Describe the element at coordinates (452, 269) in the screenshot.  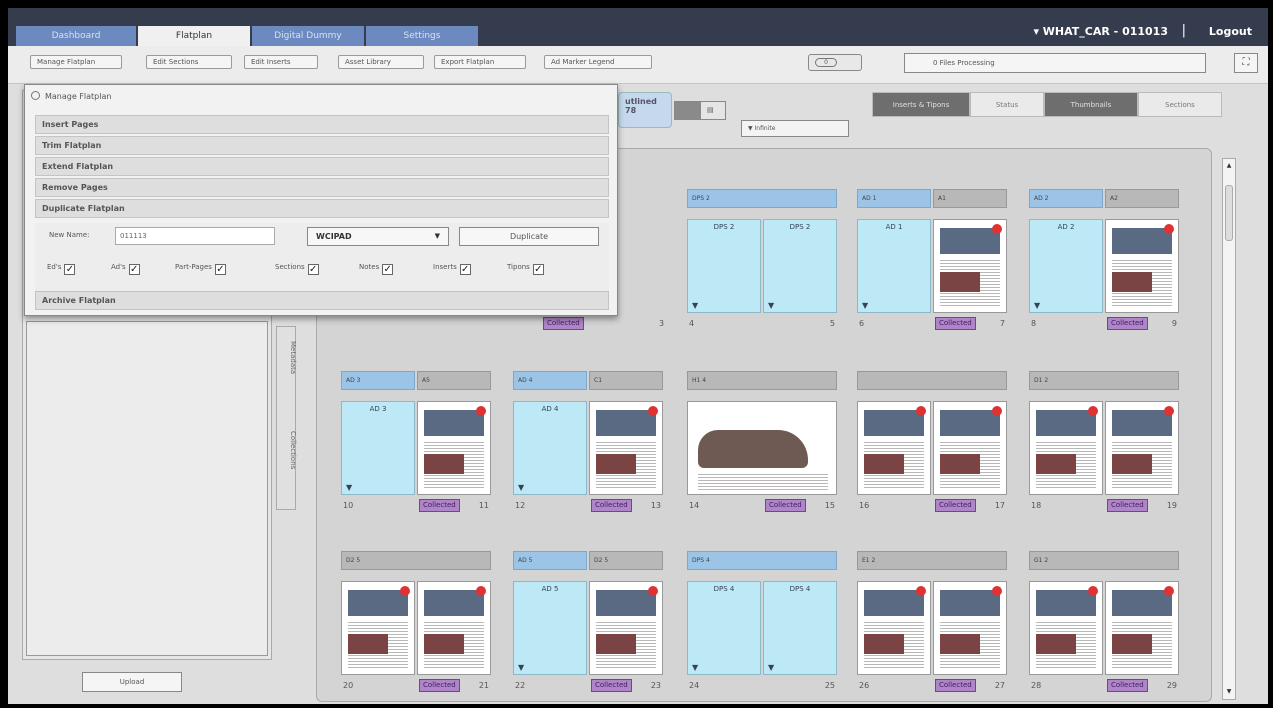
I see `checkbox-inserts: Inserts ✓` at that location.